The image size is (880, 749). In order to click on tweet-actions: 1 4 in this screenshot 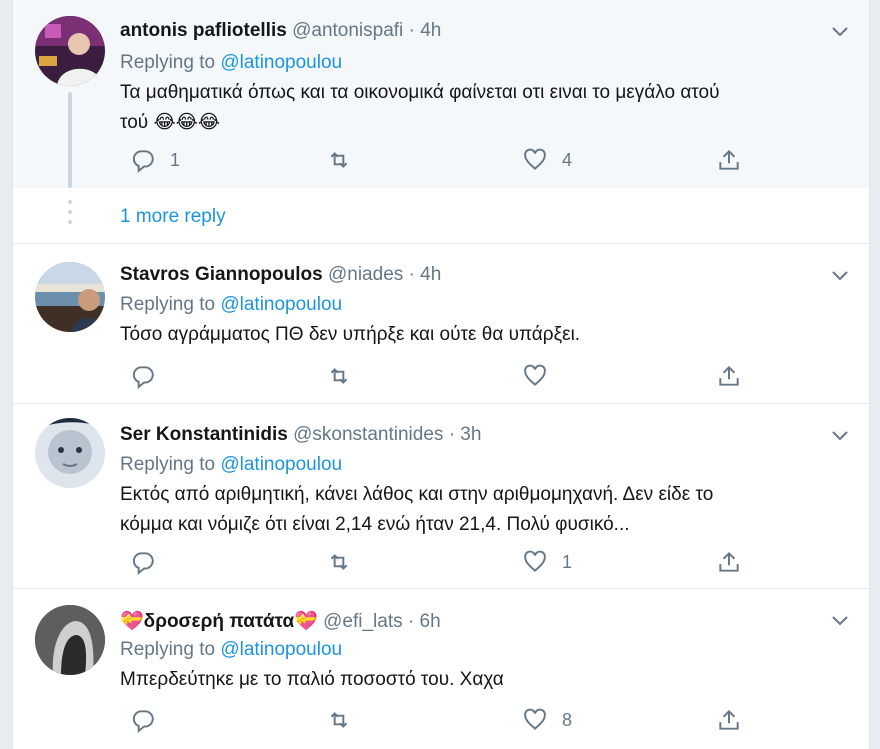, I will do `click(440, 160)`.